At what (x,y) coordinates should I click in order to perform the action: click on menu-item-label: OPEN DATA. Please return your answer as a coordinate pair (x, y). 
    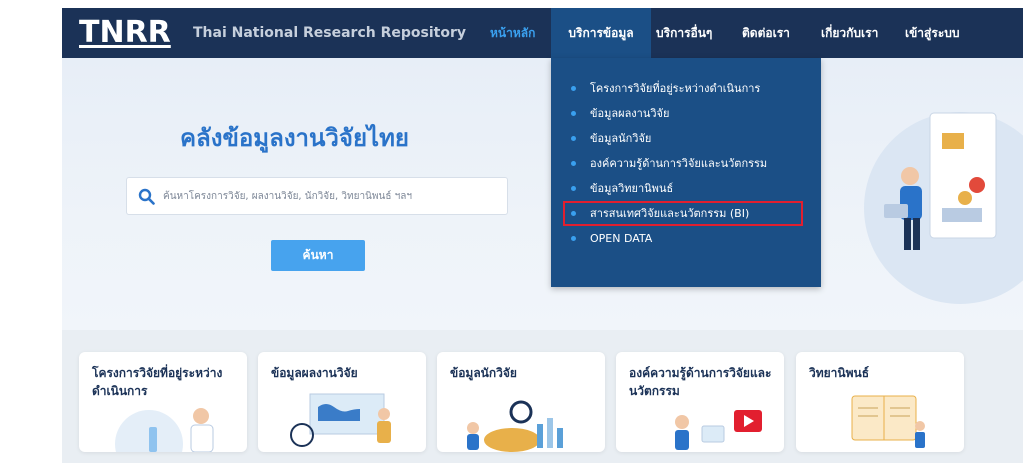
    Looking at the image, I should click on (621, 238).